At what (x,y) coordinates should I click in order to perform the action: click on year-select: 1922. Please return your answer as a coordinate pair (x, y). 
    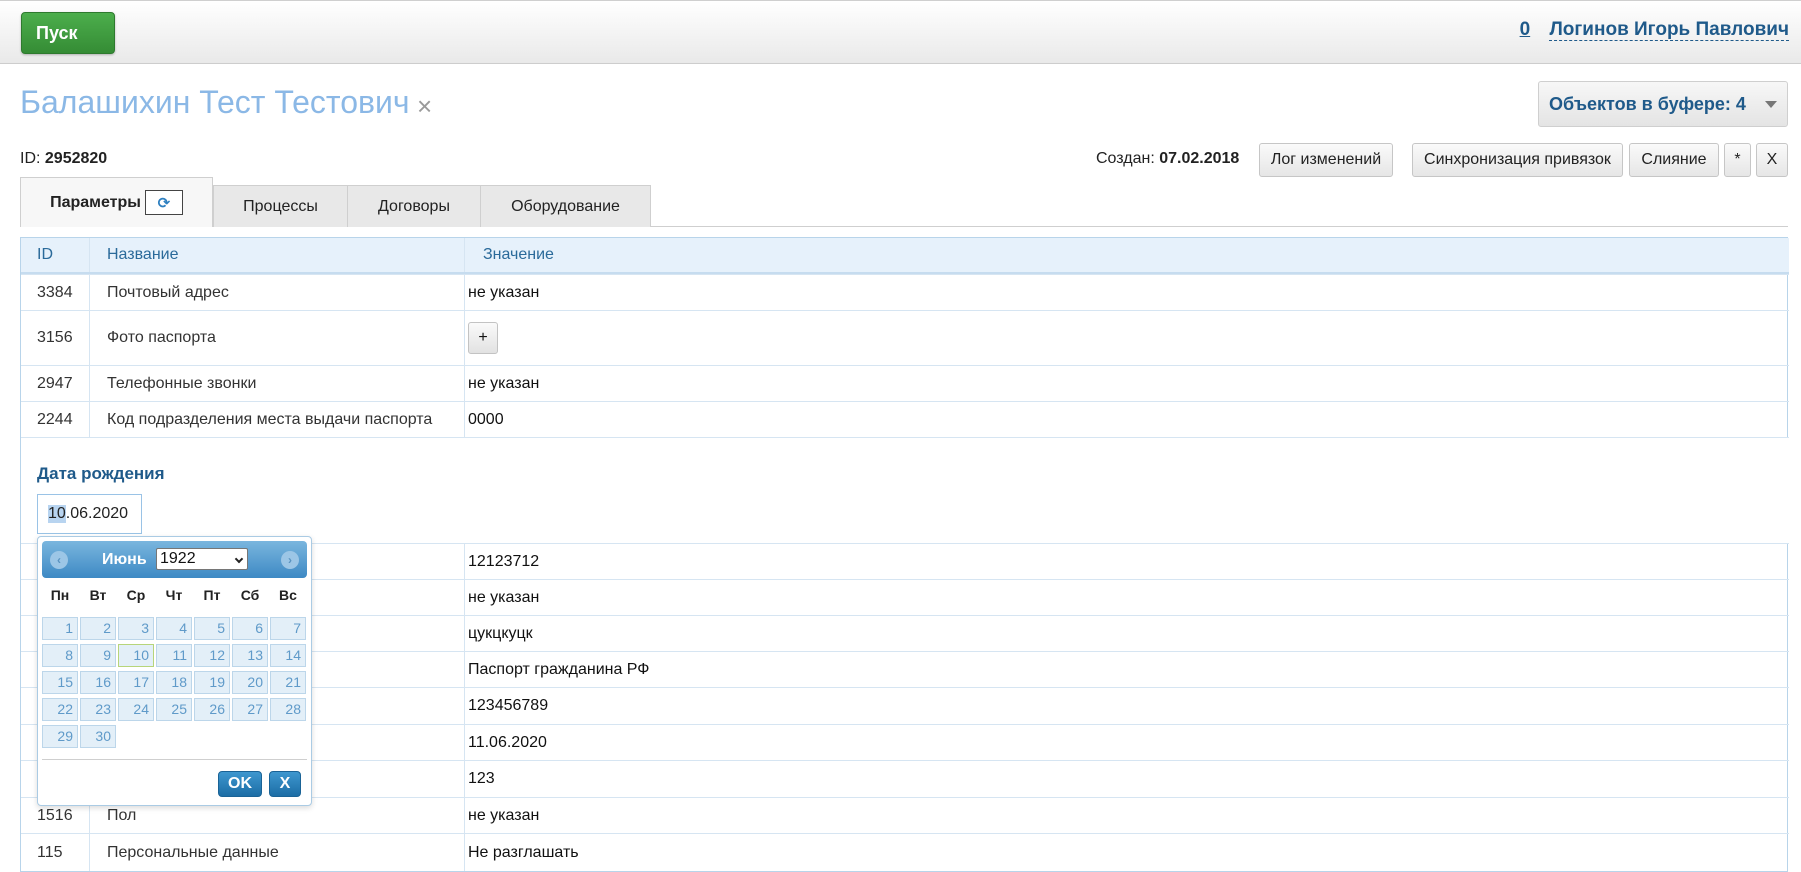
    Looking at the image, I should click on (202, 559).